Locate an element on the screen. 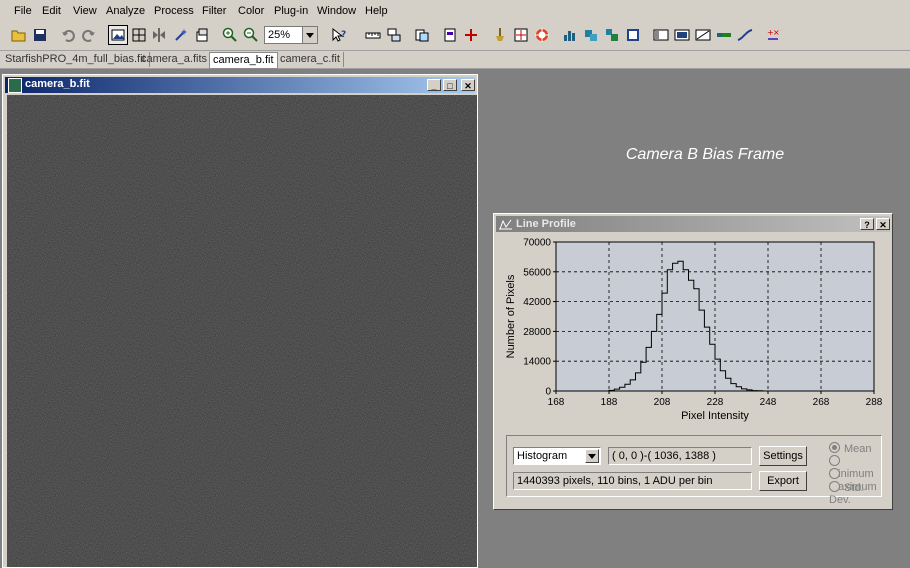  zoom-in-icon is located at coordinates (230, 35).